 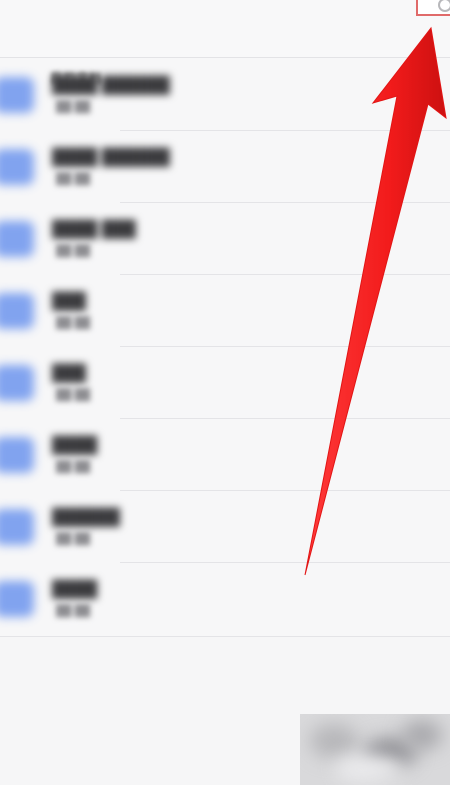 What do you see at coordinates (225, 29) in the screenshot?
I see `top-bar` at bounding box center [225, 29].